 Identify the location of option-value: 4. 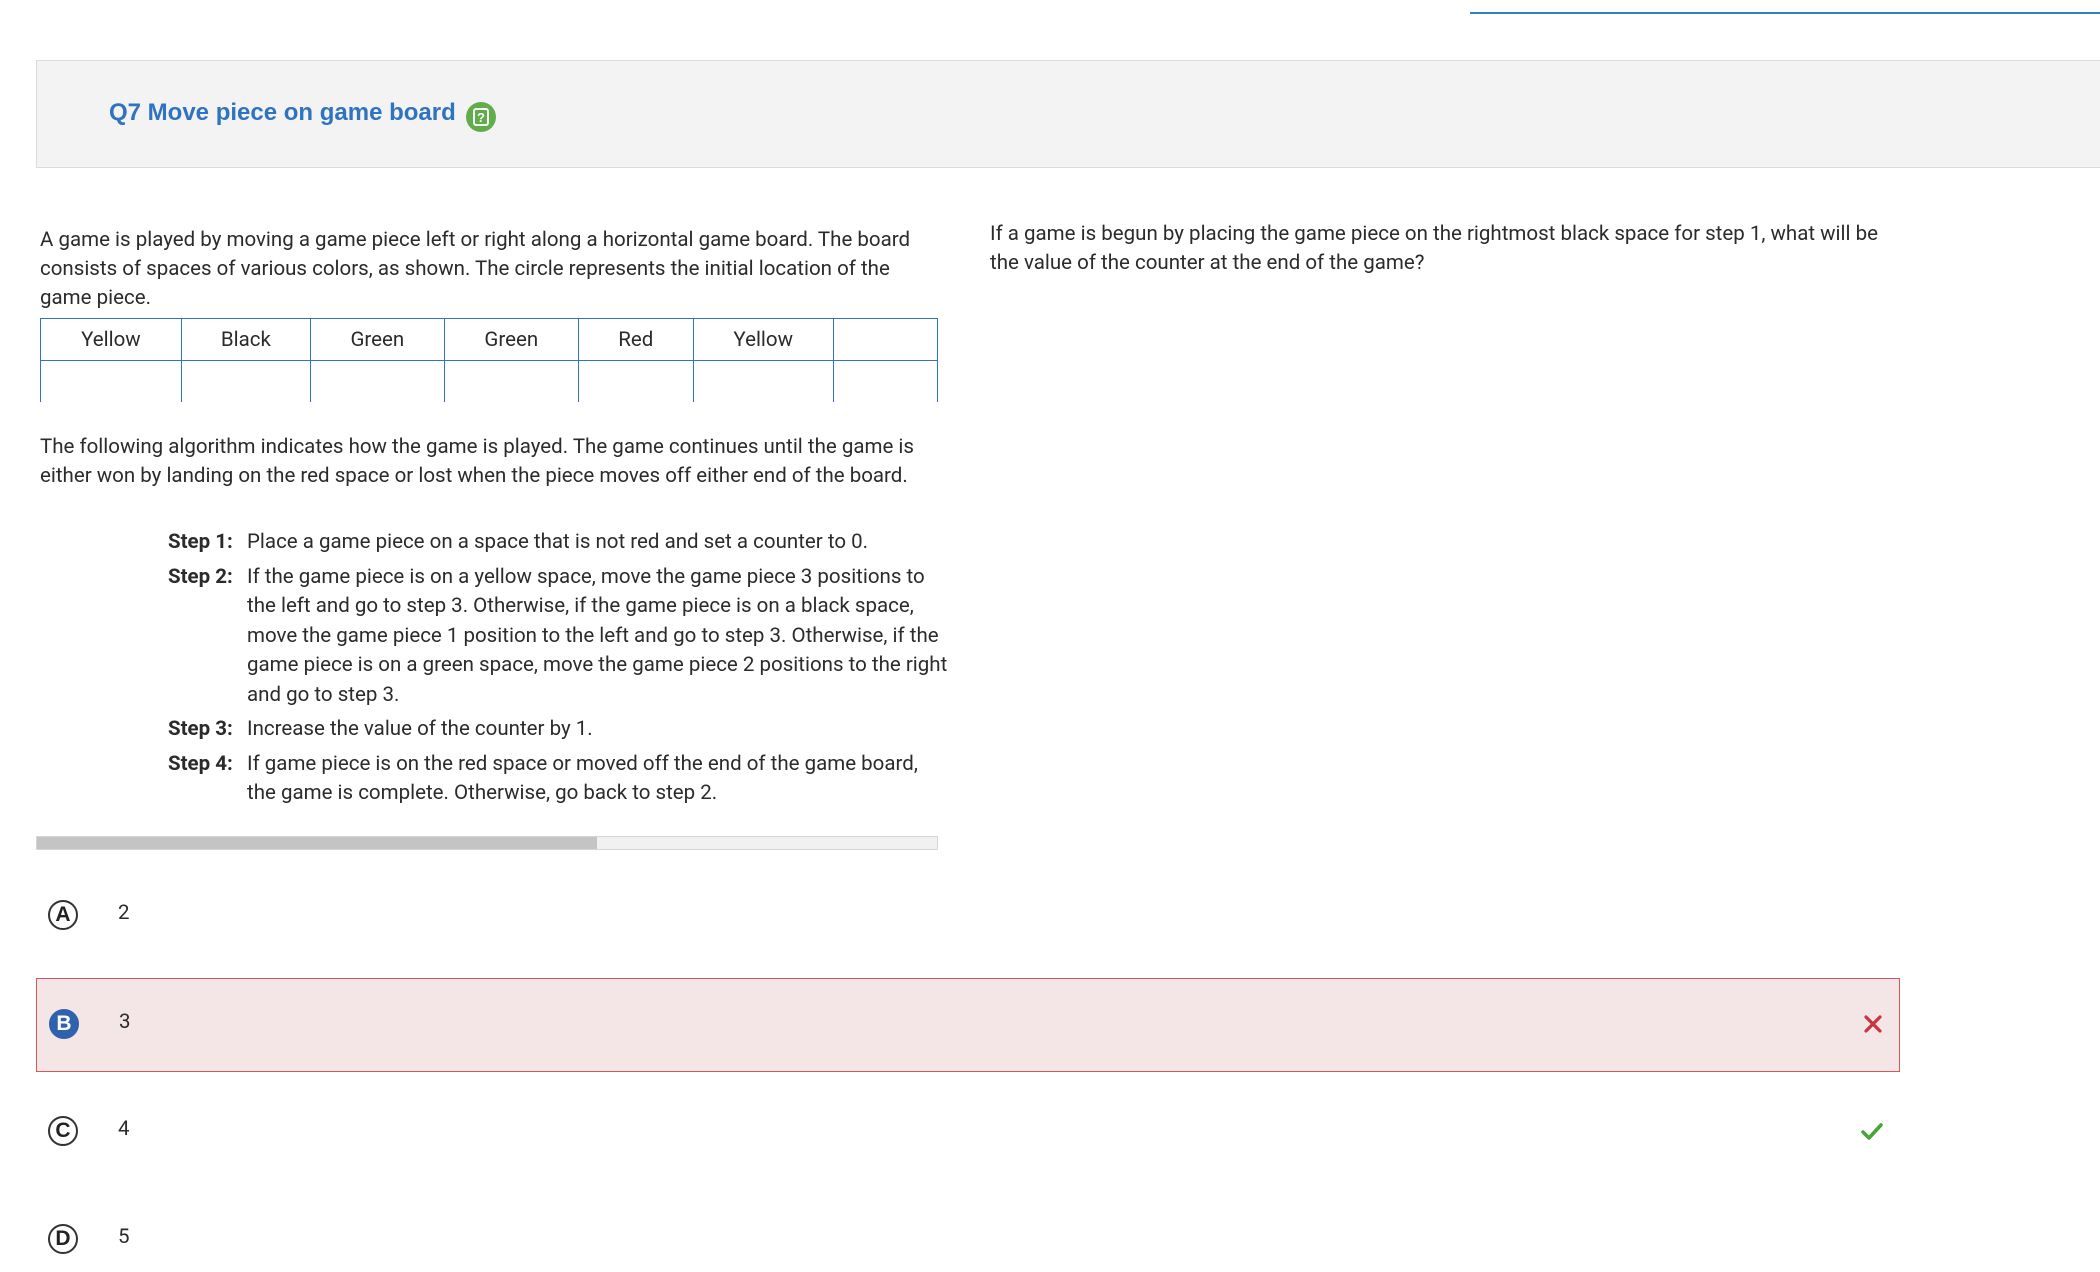
(124, 1129).